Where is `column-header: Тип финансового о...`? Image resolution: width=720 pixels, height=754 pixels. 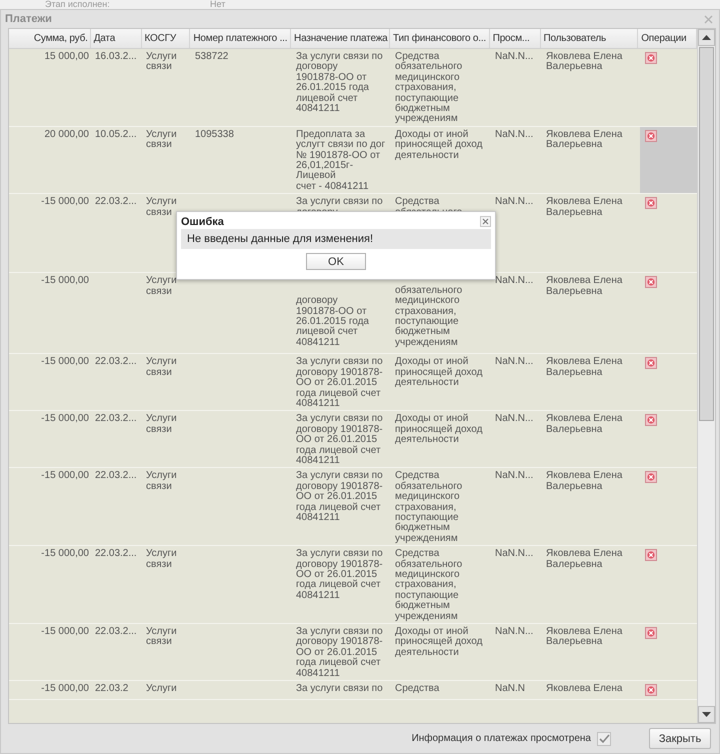
column-header: Тип финансового о... is located at coordinates (440, 38).